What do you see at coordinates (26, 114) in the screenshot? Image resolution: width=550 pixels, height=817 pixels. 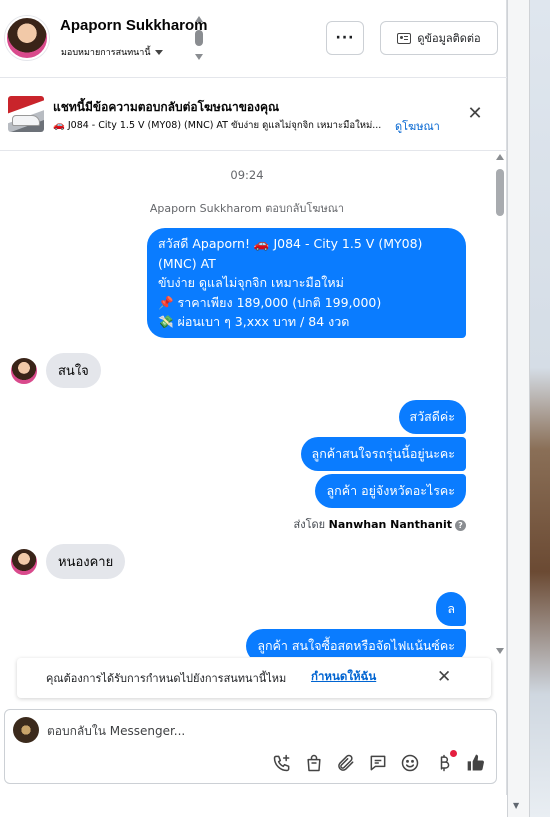 I see `ad-thumbnail` at bounding box center [26, 114].